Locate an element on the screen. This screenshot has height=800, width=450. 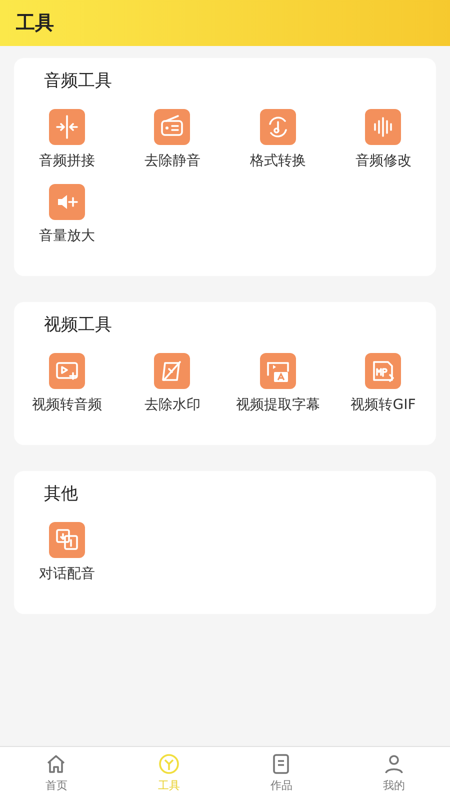
tool-button: 去除水印 is located at coordinates (172, 384).